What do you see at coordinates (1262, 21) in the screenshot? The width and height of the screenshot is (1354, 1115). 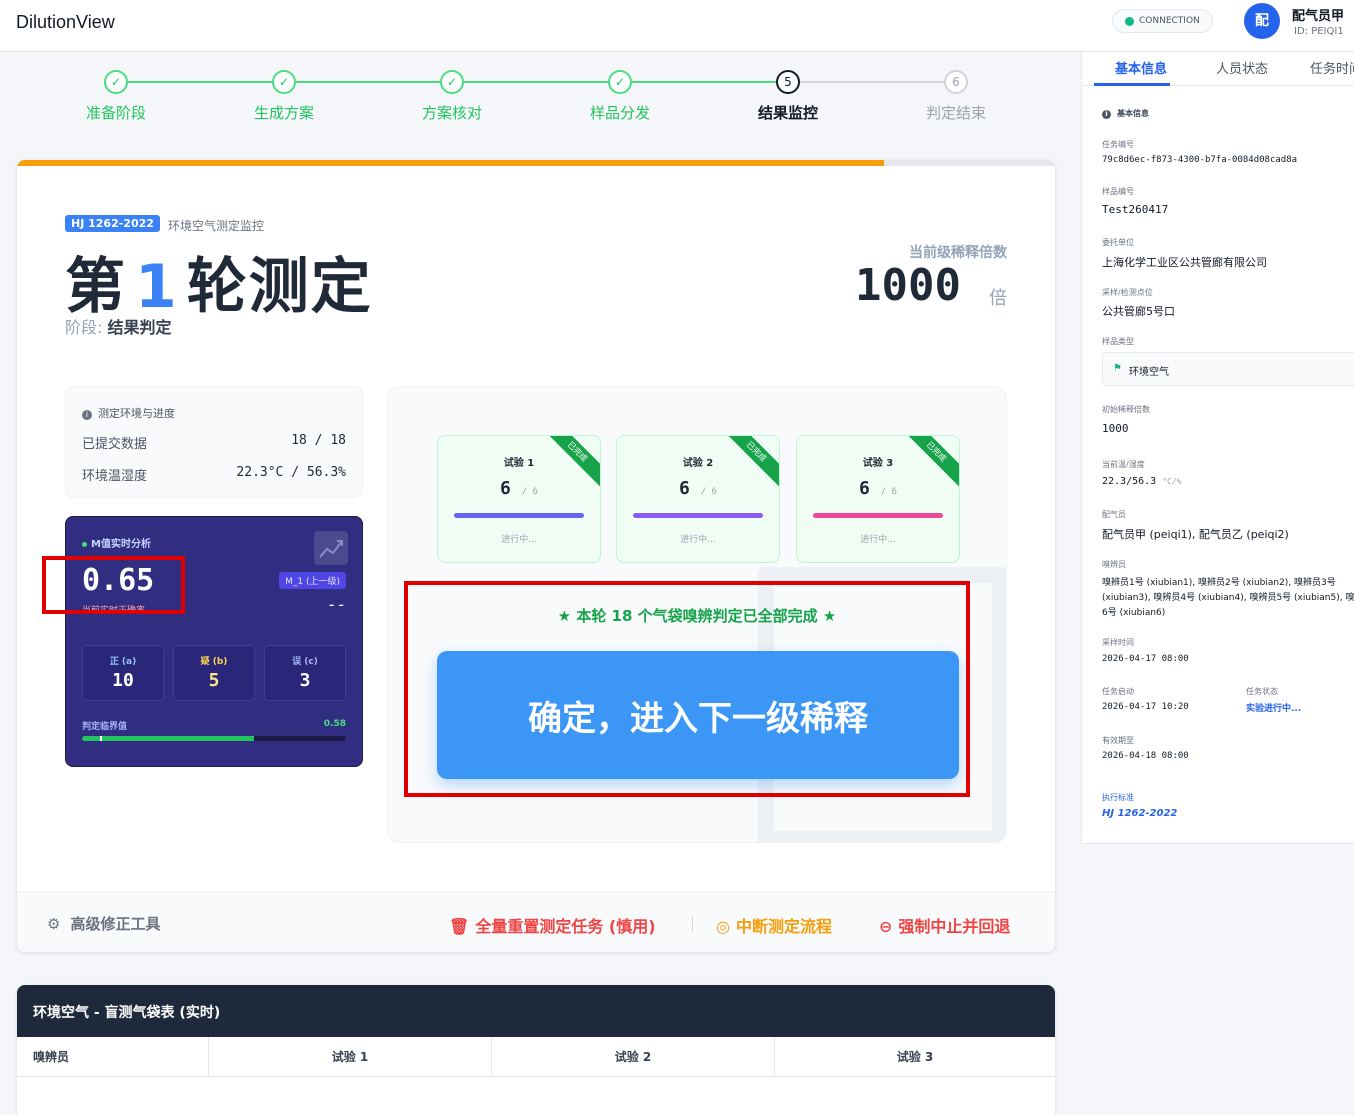 I see `avatar: 配` at bounding box center [1262, 21].